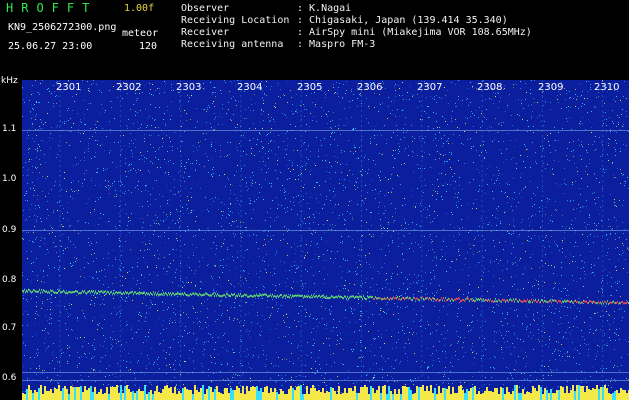 Image resolution: width=629 pixels, height=400 pixels. I want to click on y-tick-label: 0.8, so click(9, 280).